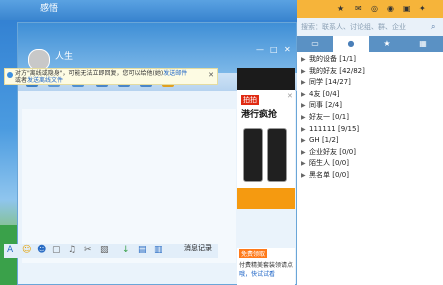 The width and height of the screenshot is (443, 285). What do you see at coordinates (257, 274) in the screenshot?
I see `text-ad-line-2: 哦，快试试看` at bounding box center [257, 274].